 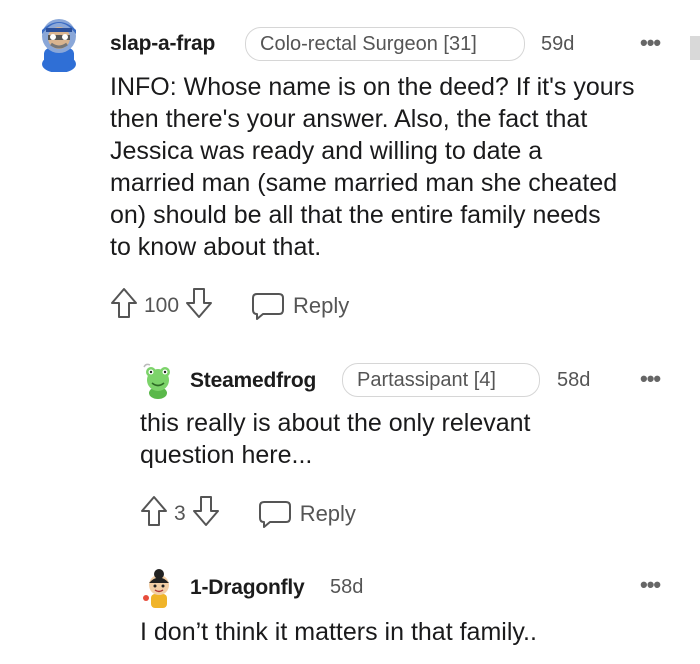 What do you see at coordinates (695, 48) in the screenshot?
I see `scrollbar` at bounding box center [695, 48].